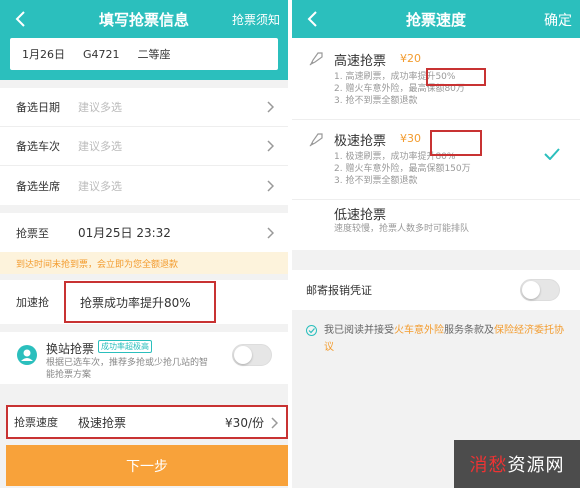  I want to click on accelerate-highlight: 抢票成功率提升80%, so click(140, 302).